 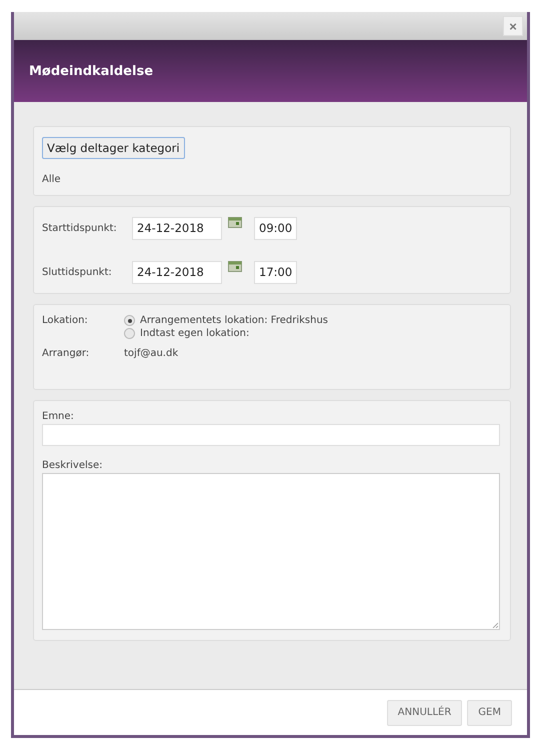 I want to click on time-field: 17:00, so click(x=276, y=272).